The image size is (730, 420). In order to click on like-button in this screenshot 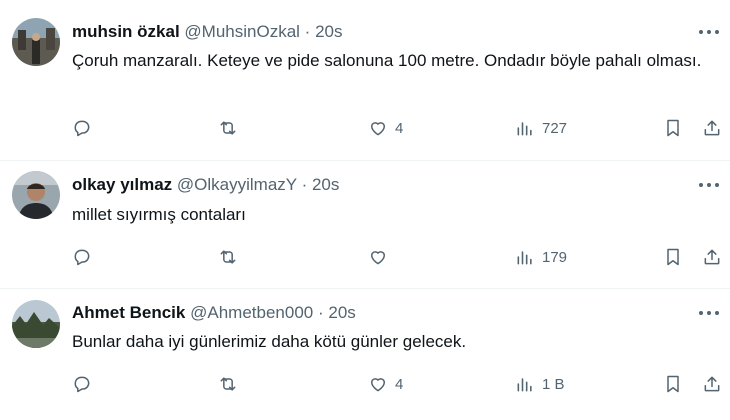, I will do `click(378, 257)`.